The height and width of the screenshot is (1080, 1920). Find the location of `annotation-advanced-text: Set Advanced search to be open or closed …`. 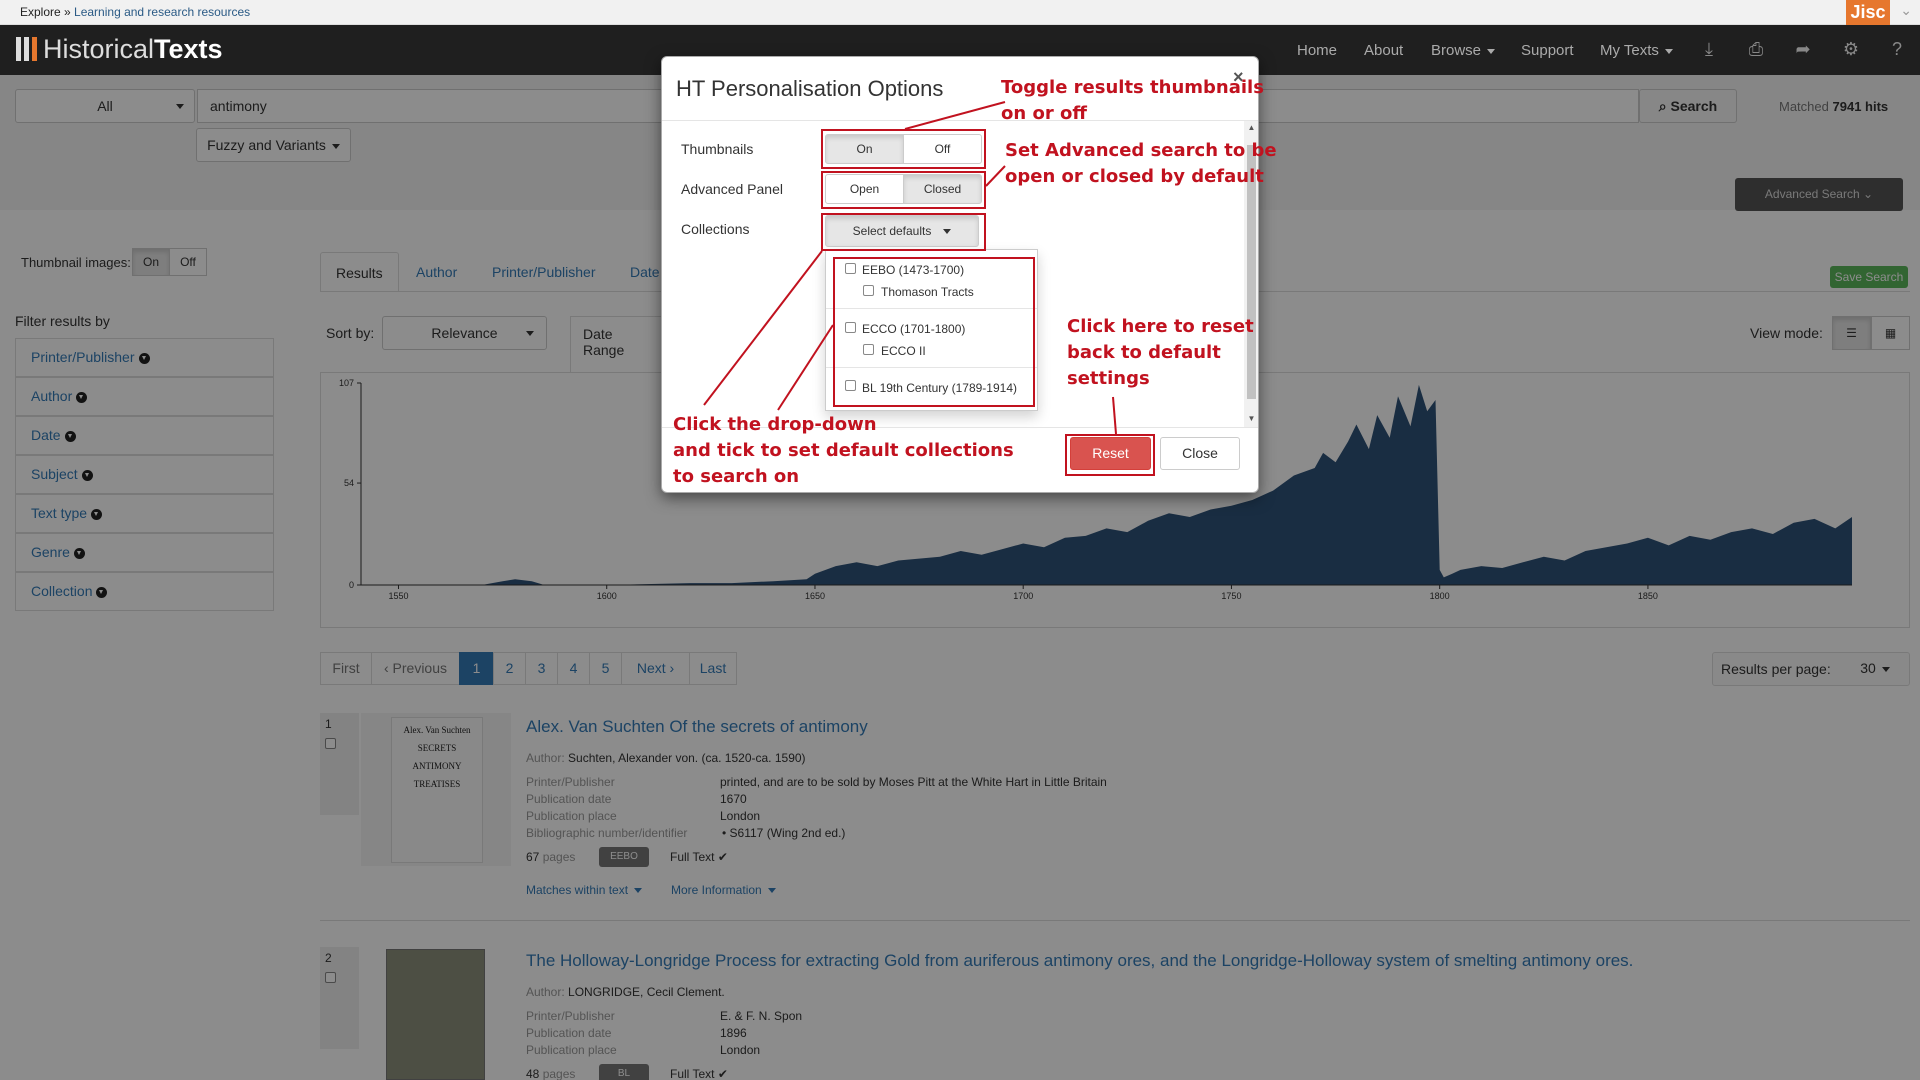

annotation-advanced-text: Set Advanced search to be open or closed … is located at coordinates (1141, 163).